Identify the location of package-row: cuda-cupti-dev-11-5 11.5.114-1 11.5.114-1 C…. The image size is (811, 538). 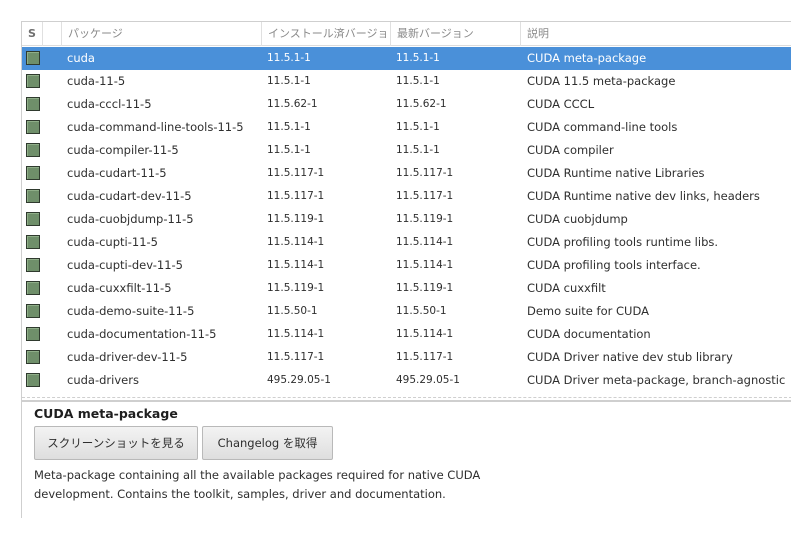
(406, 265).